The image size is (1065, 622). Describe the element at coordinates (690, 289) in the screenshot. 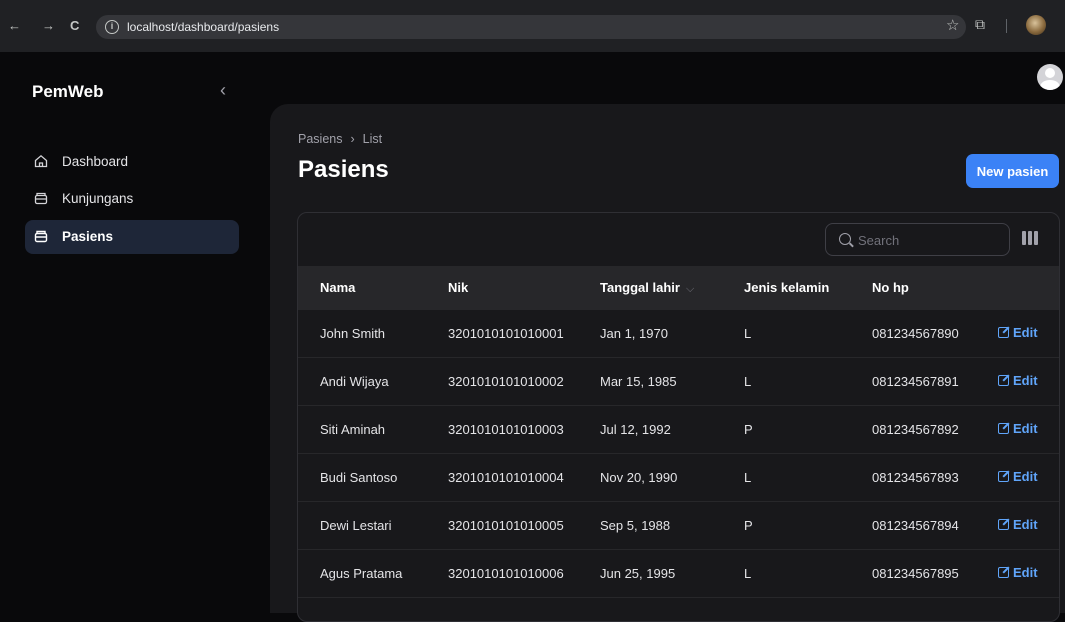

I see `chevron-down-icon: ⌵` at that location.